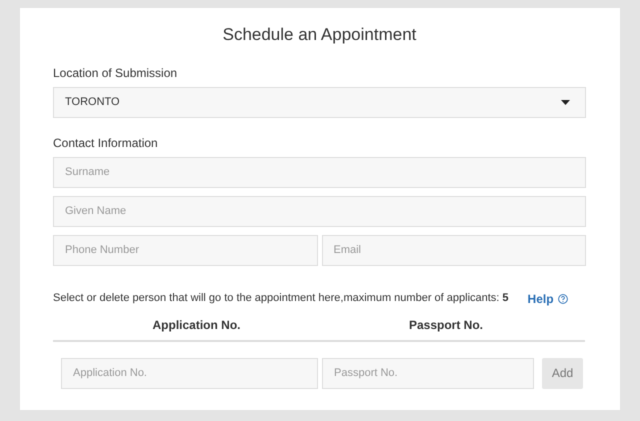  Describe the element at coordinates (196, 325) in the screenshot. I see `column-header: Application No.` at that location.